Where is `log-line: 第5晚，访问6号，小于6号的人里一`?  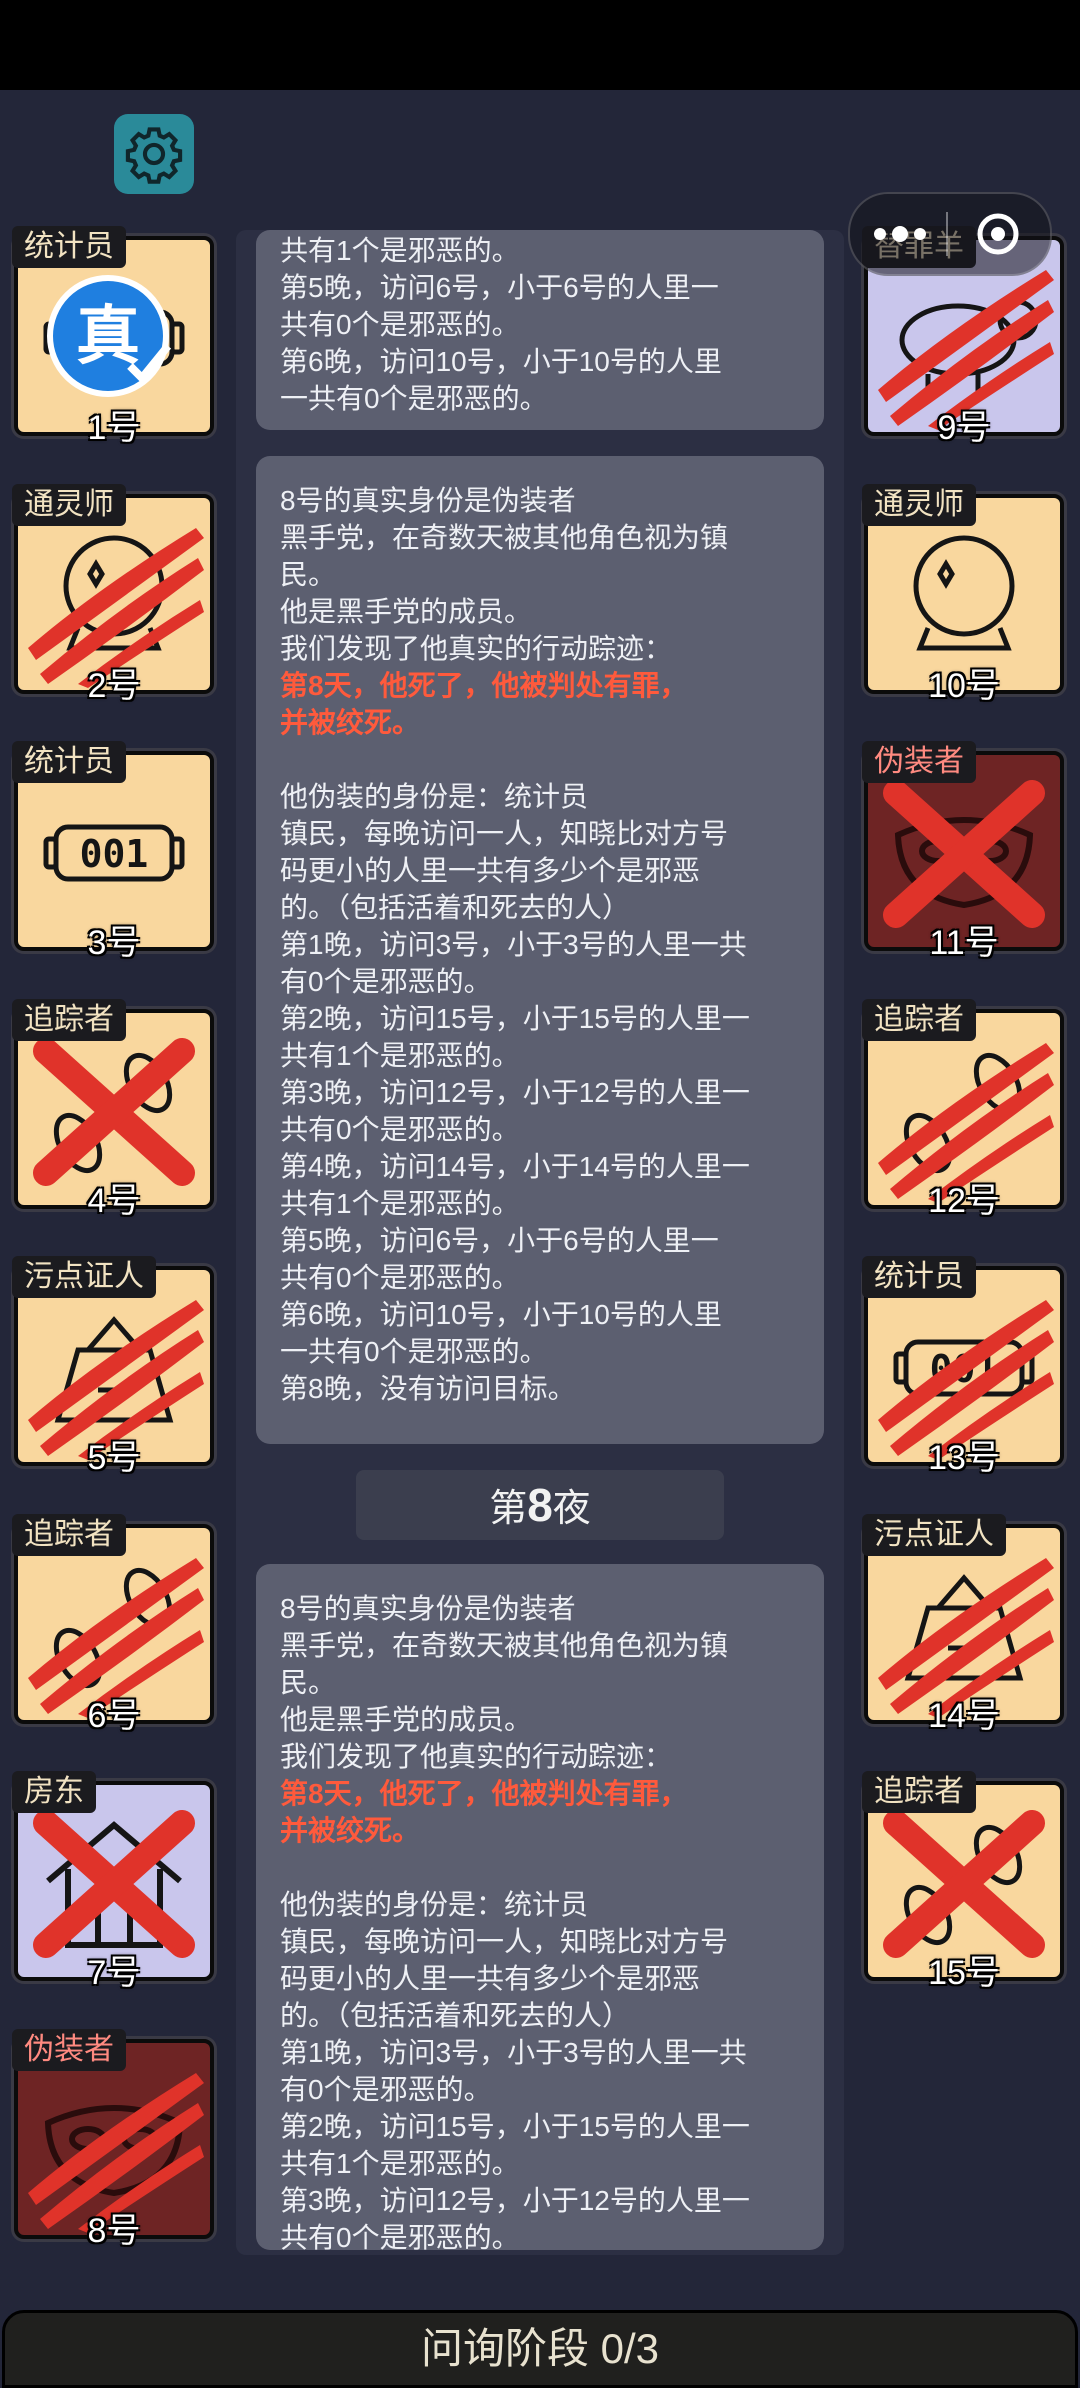
log-line: 第5晚，访问6号，小于6号的人里一 is located at coordinates (499, 287).